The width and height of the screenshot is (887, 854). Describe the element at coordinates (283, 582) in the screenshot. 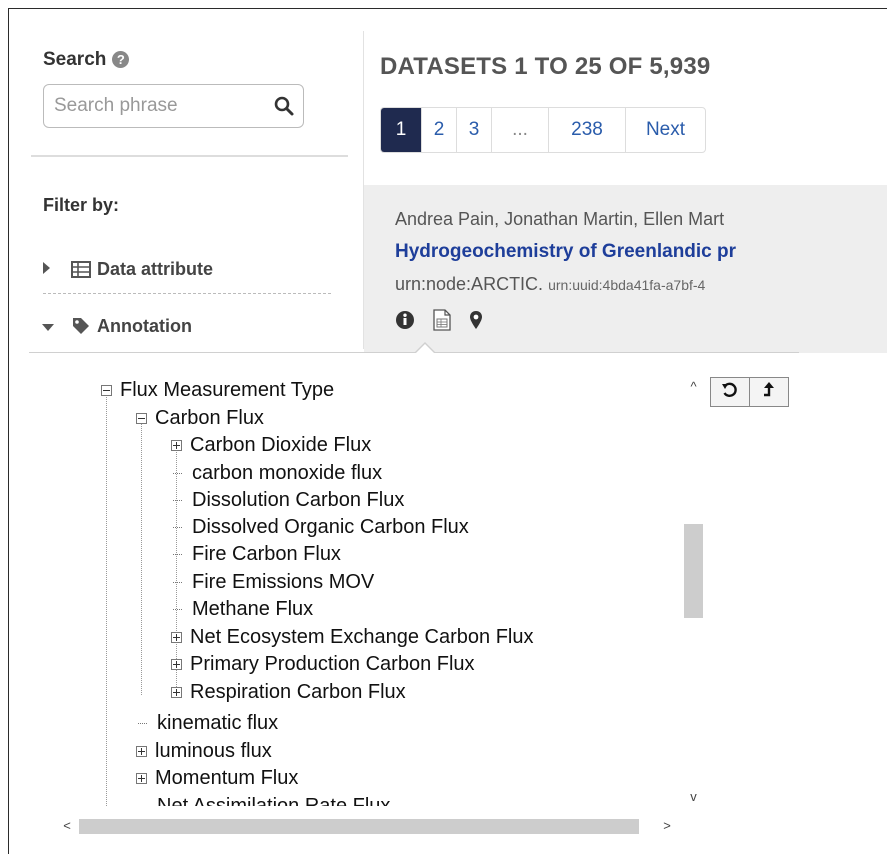

I see `tree-node-label: Fire Emissions MOV` at that location.